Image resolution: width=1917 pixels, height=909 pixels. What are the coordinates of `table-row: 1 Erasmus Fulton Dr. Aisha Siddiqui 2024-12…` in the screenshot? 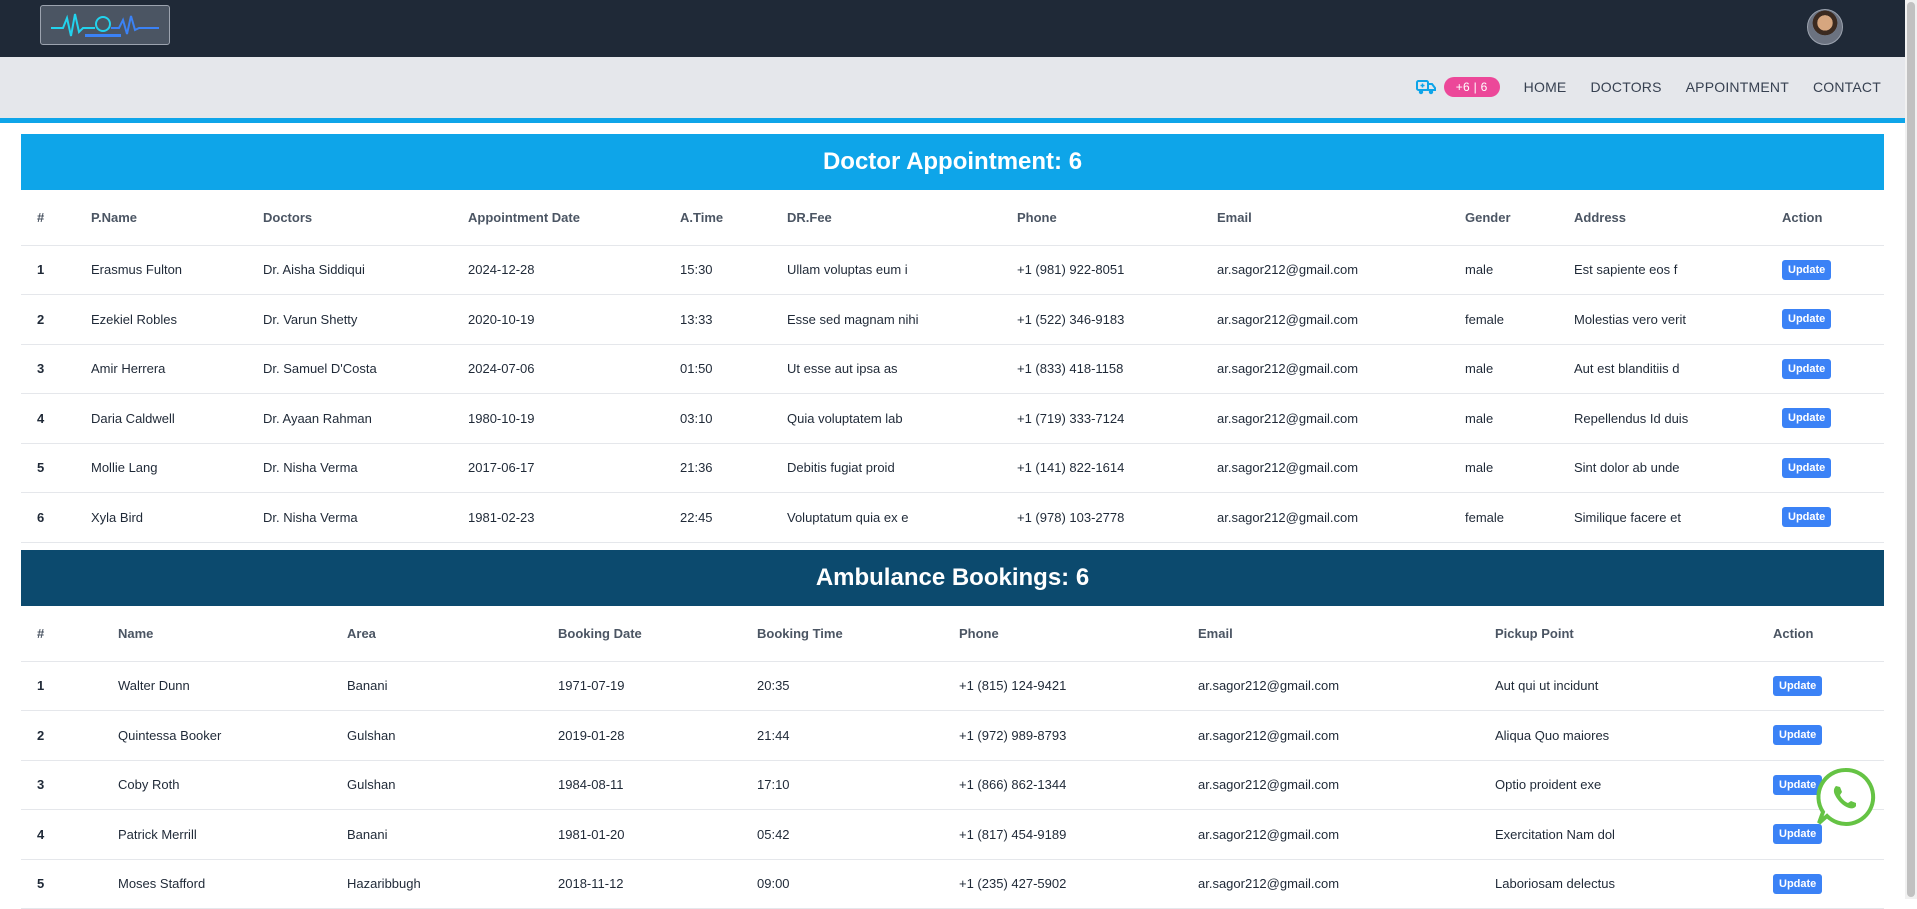 It's located at (952, 270).